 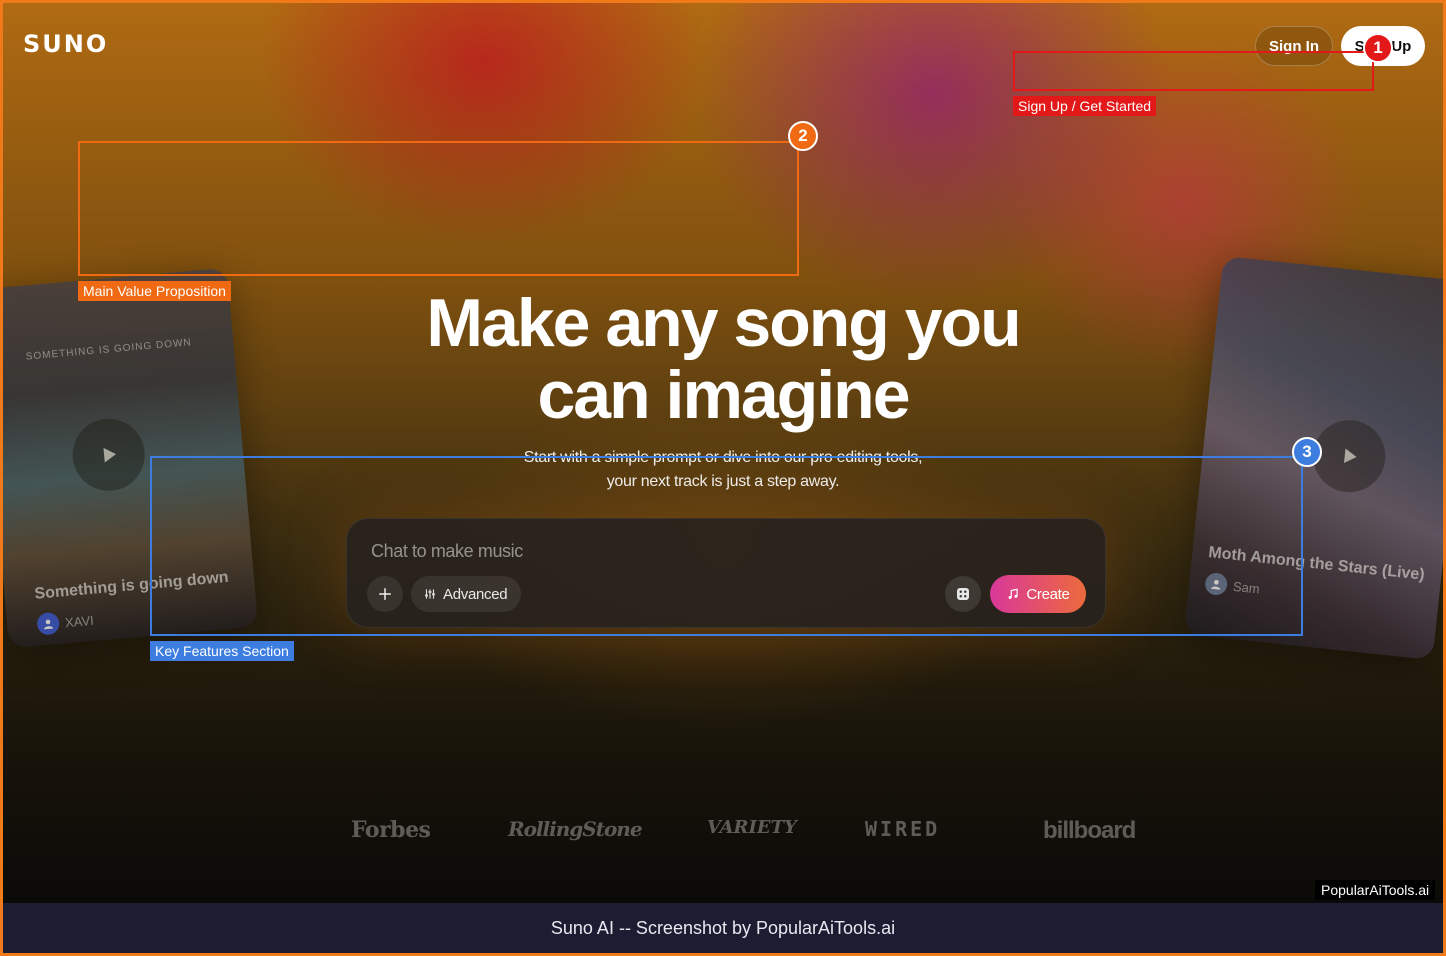 What do you see at coordinates (391, 830) in the screenshot?
I see `forbes-logo: Forbes` at bounding box center [391, 830].